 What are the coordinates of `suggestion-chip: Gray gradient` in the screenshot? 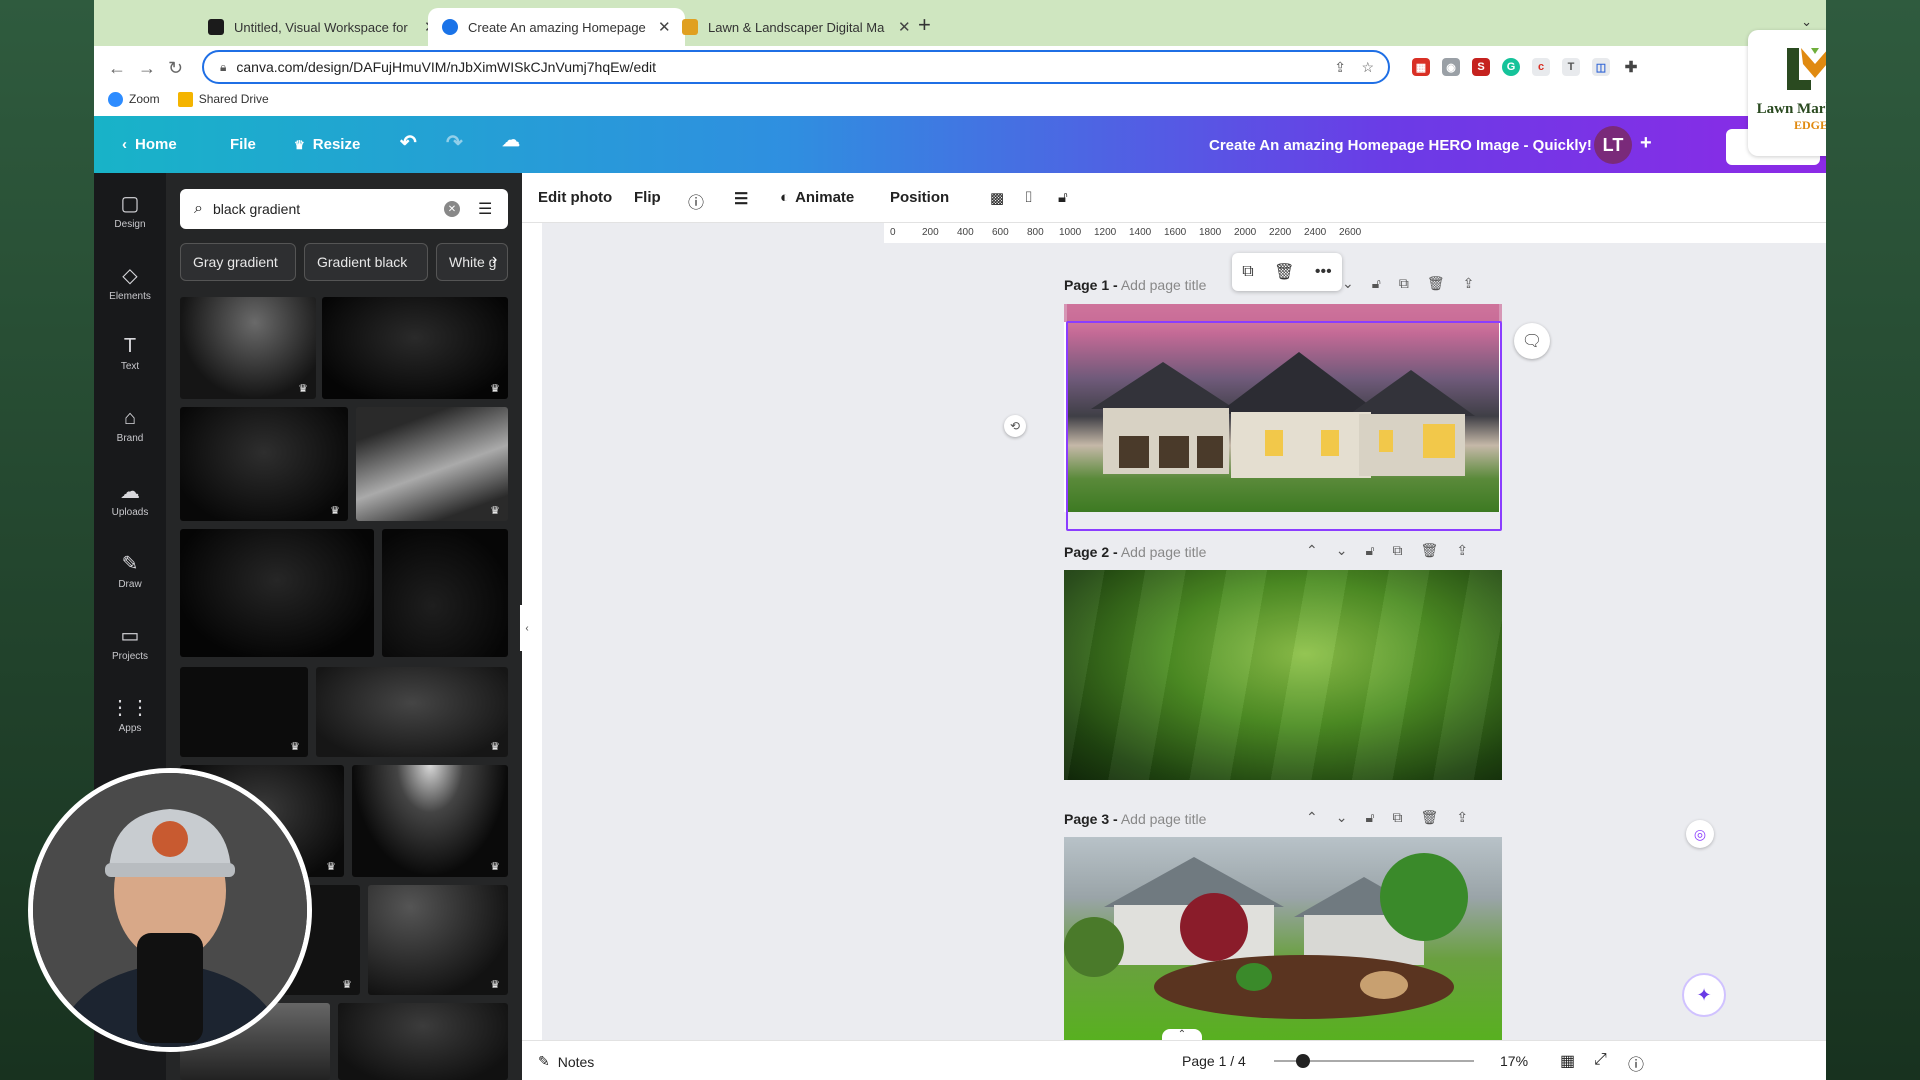 It's located at (238, 262).